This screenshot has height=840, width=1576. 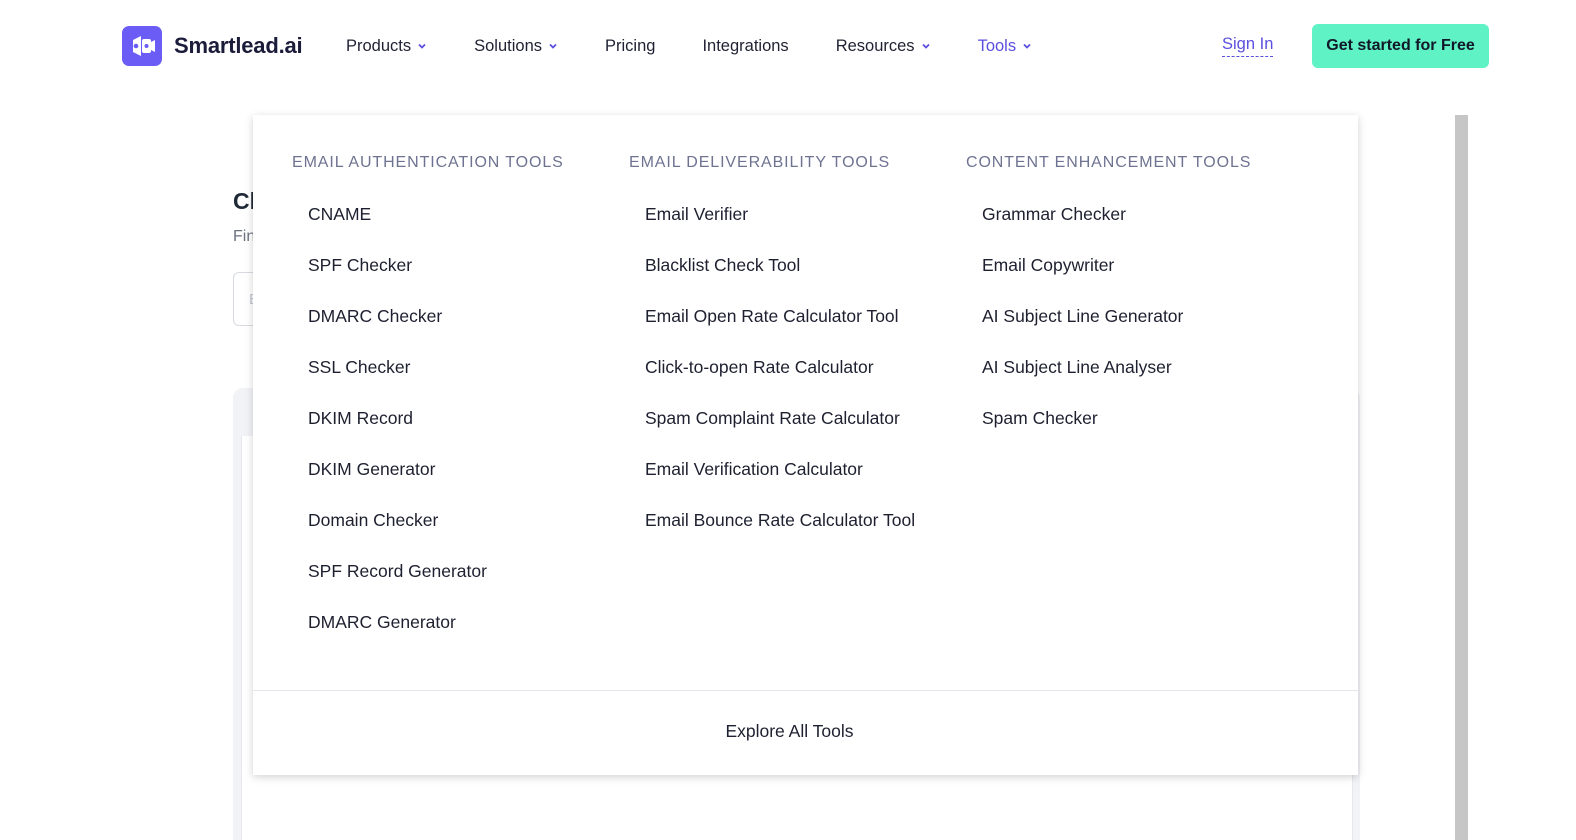 I want to click on menu-item-blacklist-check-tool: Blacklist Check Tool, so click(x=781, y=265).